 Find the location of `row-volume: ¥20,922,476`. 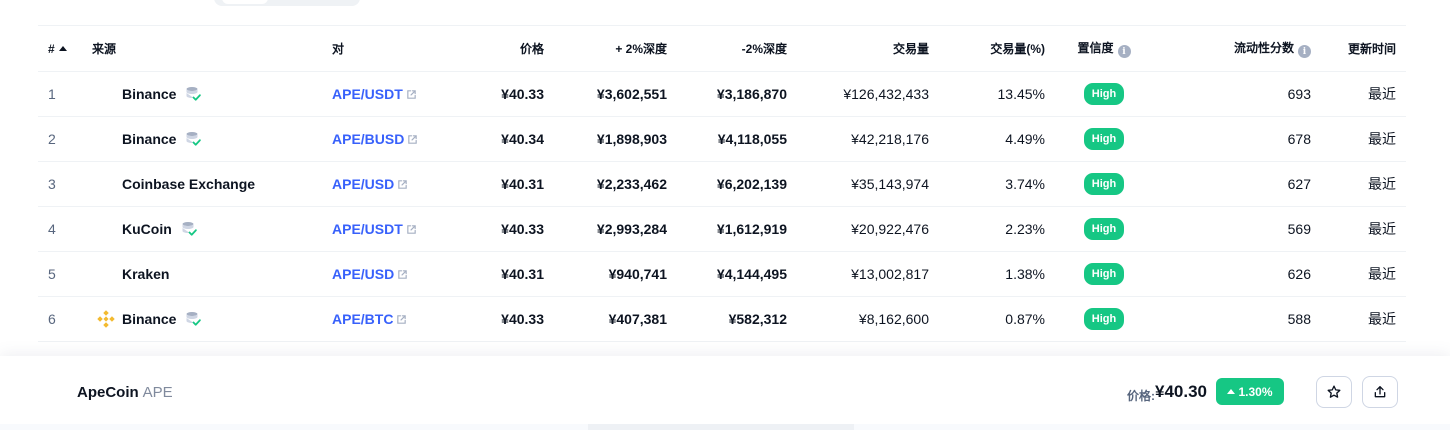

row-volume: ¥20,922,476 is located at coordinates (858, 229).